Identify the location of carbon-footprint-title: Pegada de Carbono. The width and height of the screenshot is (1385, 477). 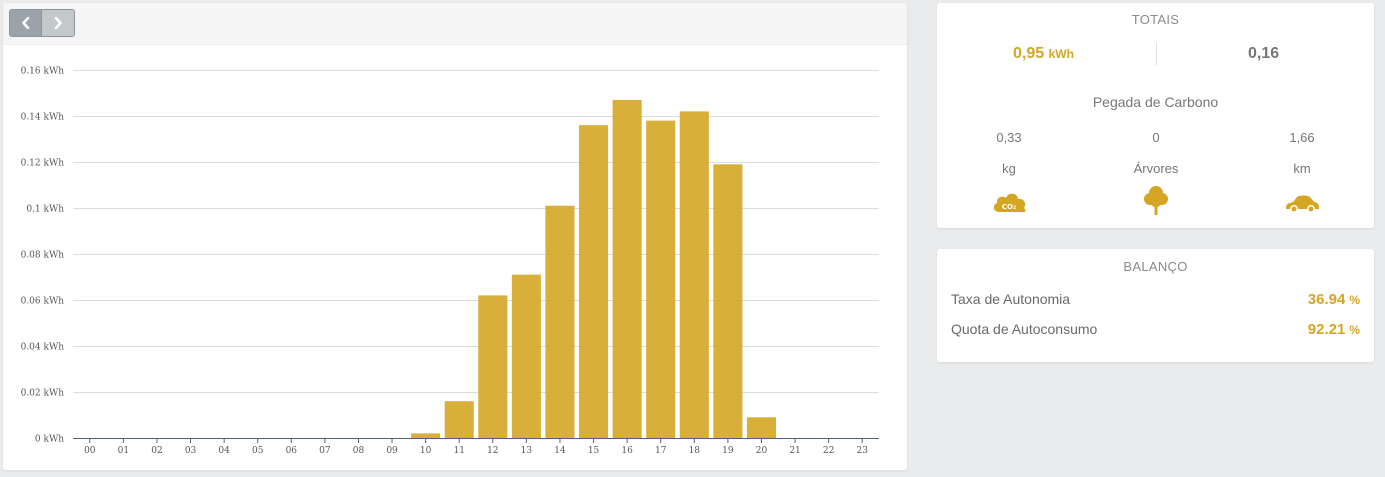
(1155, 102).